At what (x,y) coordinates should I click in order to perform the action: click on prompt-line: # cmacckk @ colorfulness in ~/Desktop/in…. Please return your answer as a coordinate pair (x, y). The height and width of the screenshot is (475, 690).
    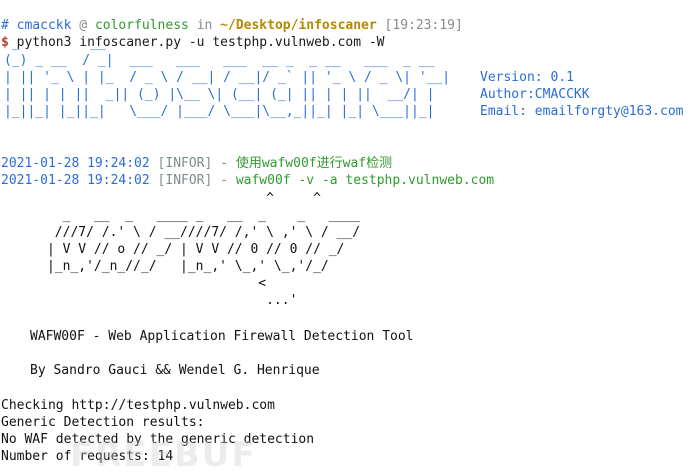
    Looking at the image, I should click on (232, 16).